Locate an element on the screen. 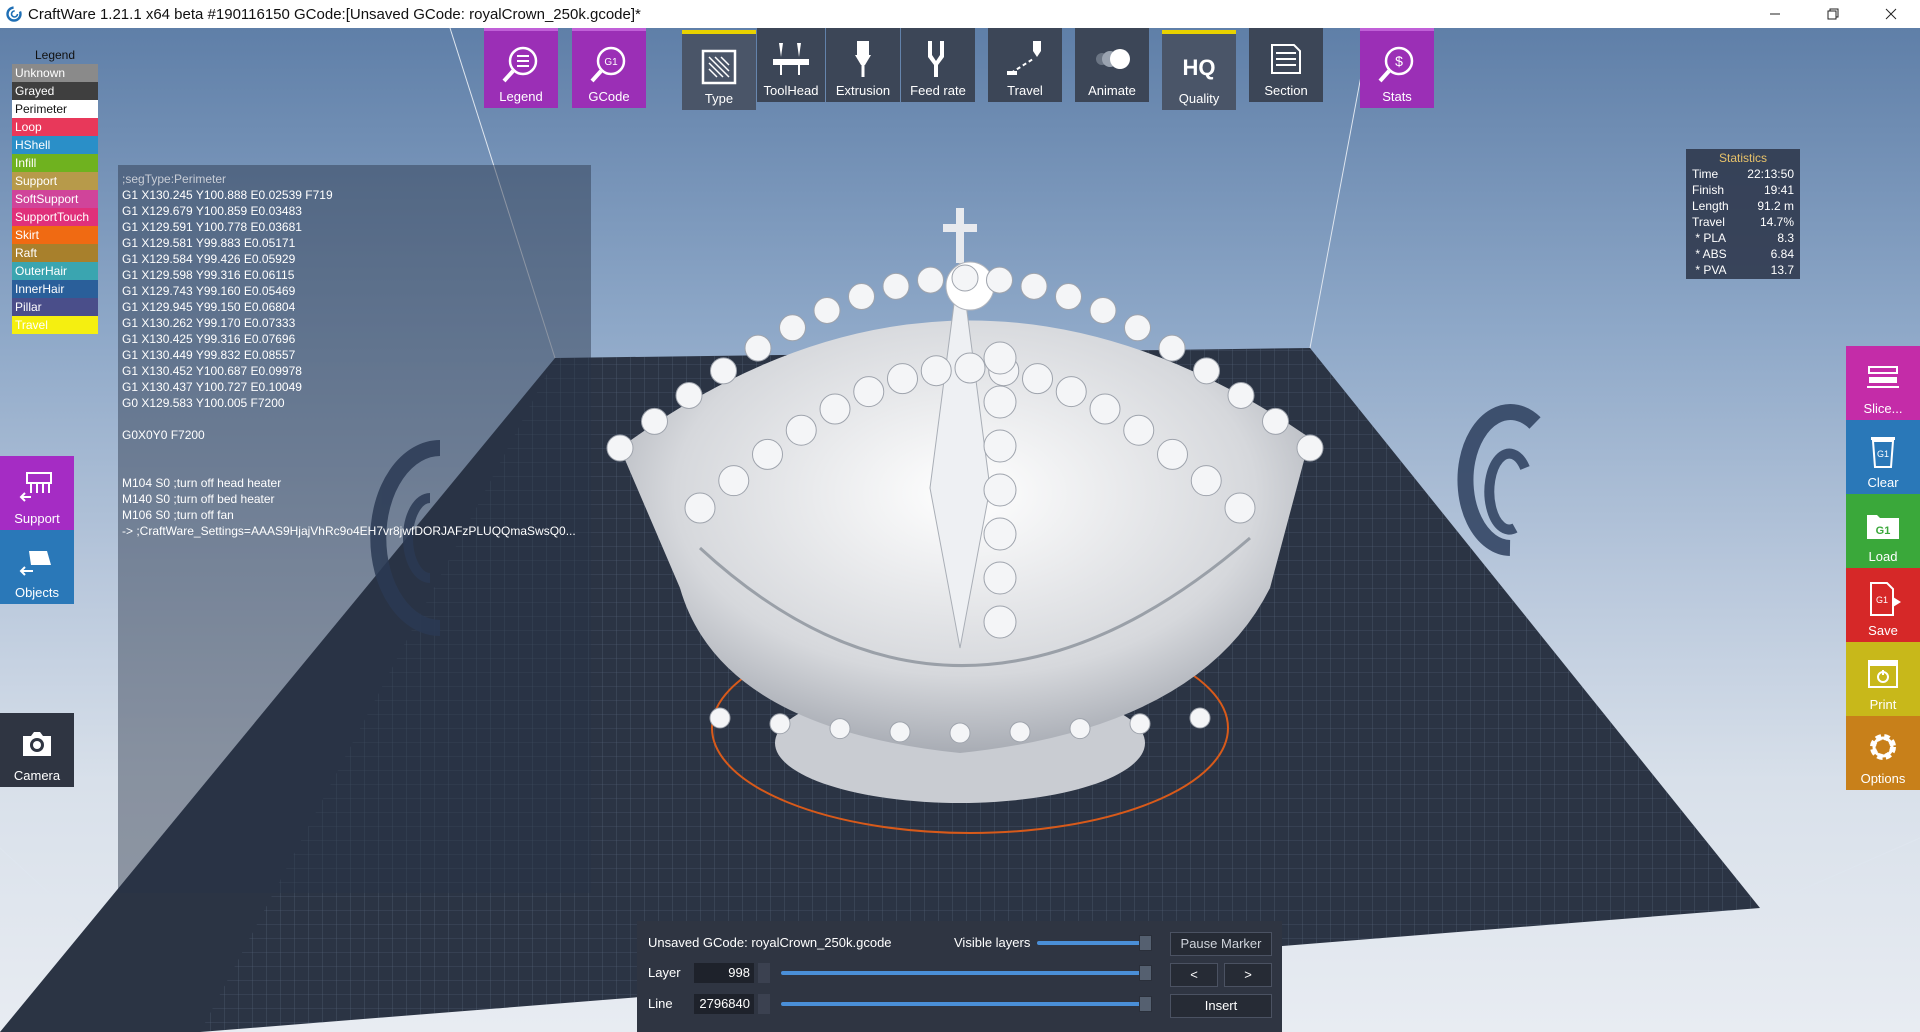 This screenshot has height=1032, width=1920. statistics-value: 14.7% is located at coordinates (1776, 222).